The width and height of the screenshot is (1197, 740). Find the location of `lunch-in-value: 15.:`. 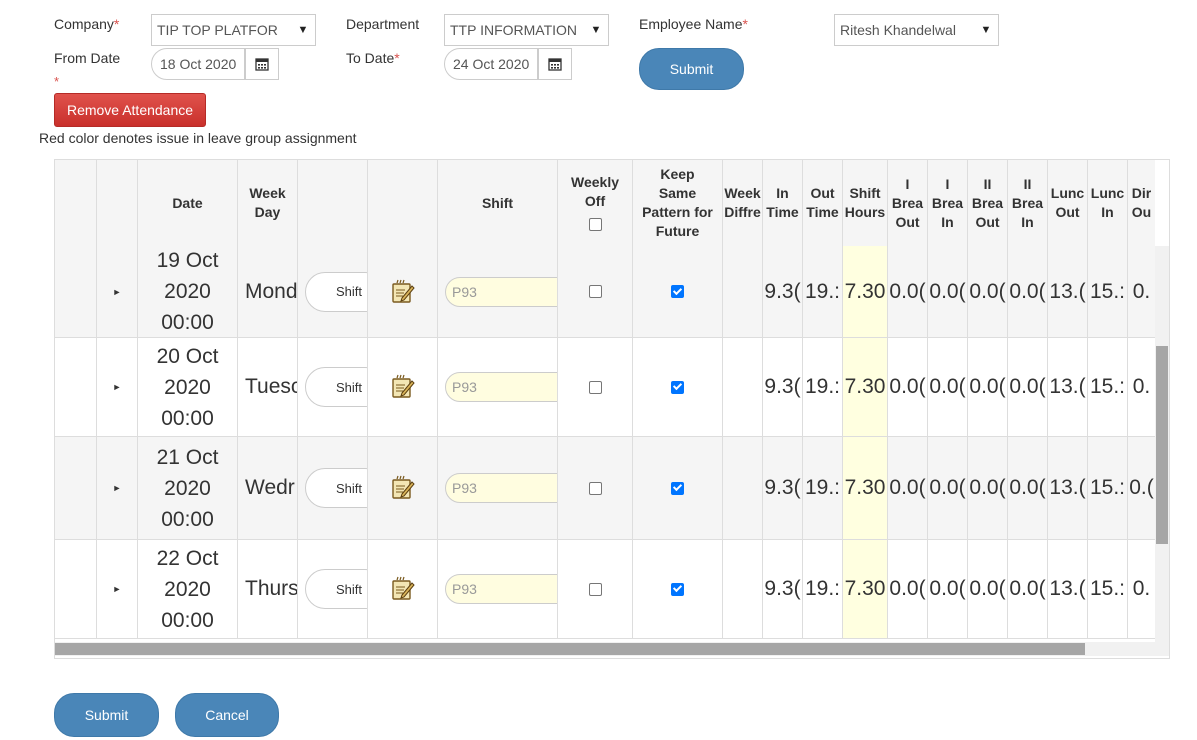

lunch-in-value: 15.: is located at coordinates (1107, 291).